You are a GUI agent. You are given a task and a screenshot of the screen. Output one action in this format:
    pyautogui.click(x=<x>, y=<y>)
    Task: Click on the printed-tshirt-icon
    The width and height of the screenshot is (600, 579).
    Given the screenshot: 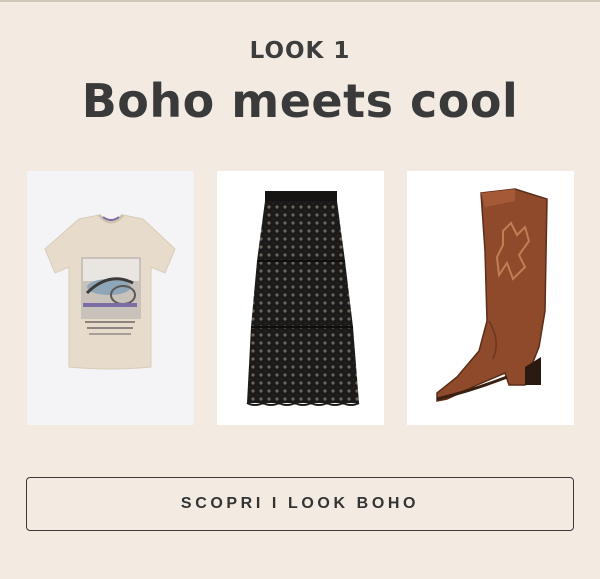 What is the action you would take?
    pyautogui.click(x=110, y=298)
    